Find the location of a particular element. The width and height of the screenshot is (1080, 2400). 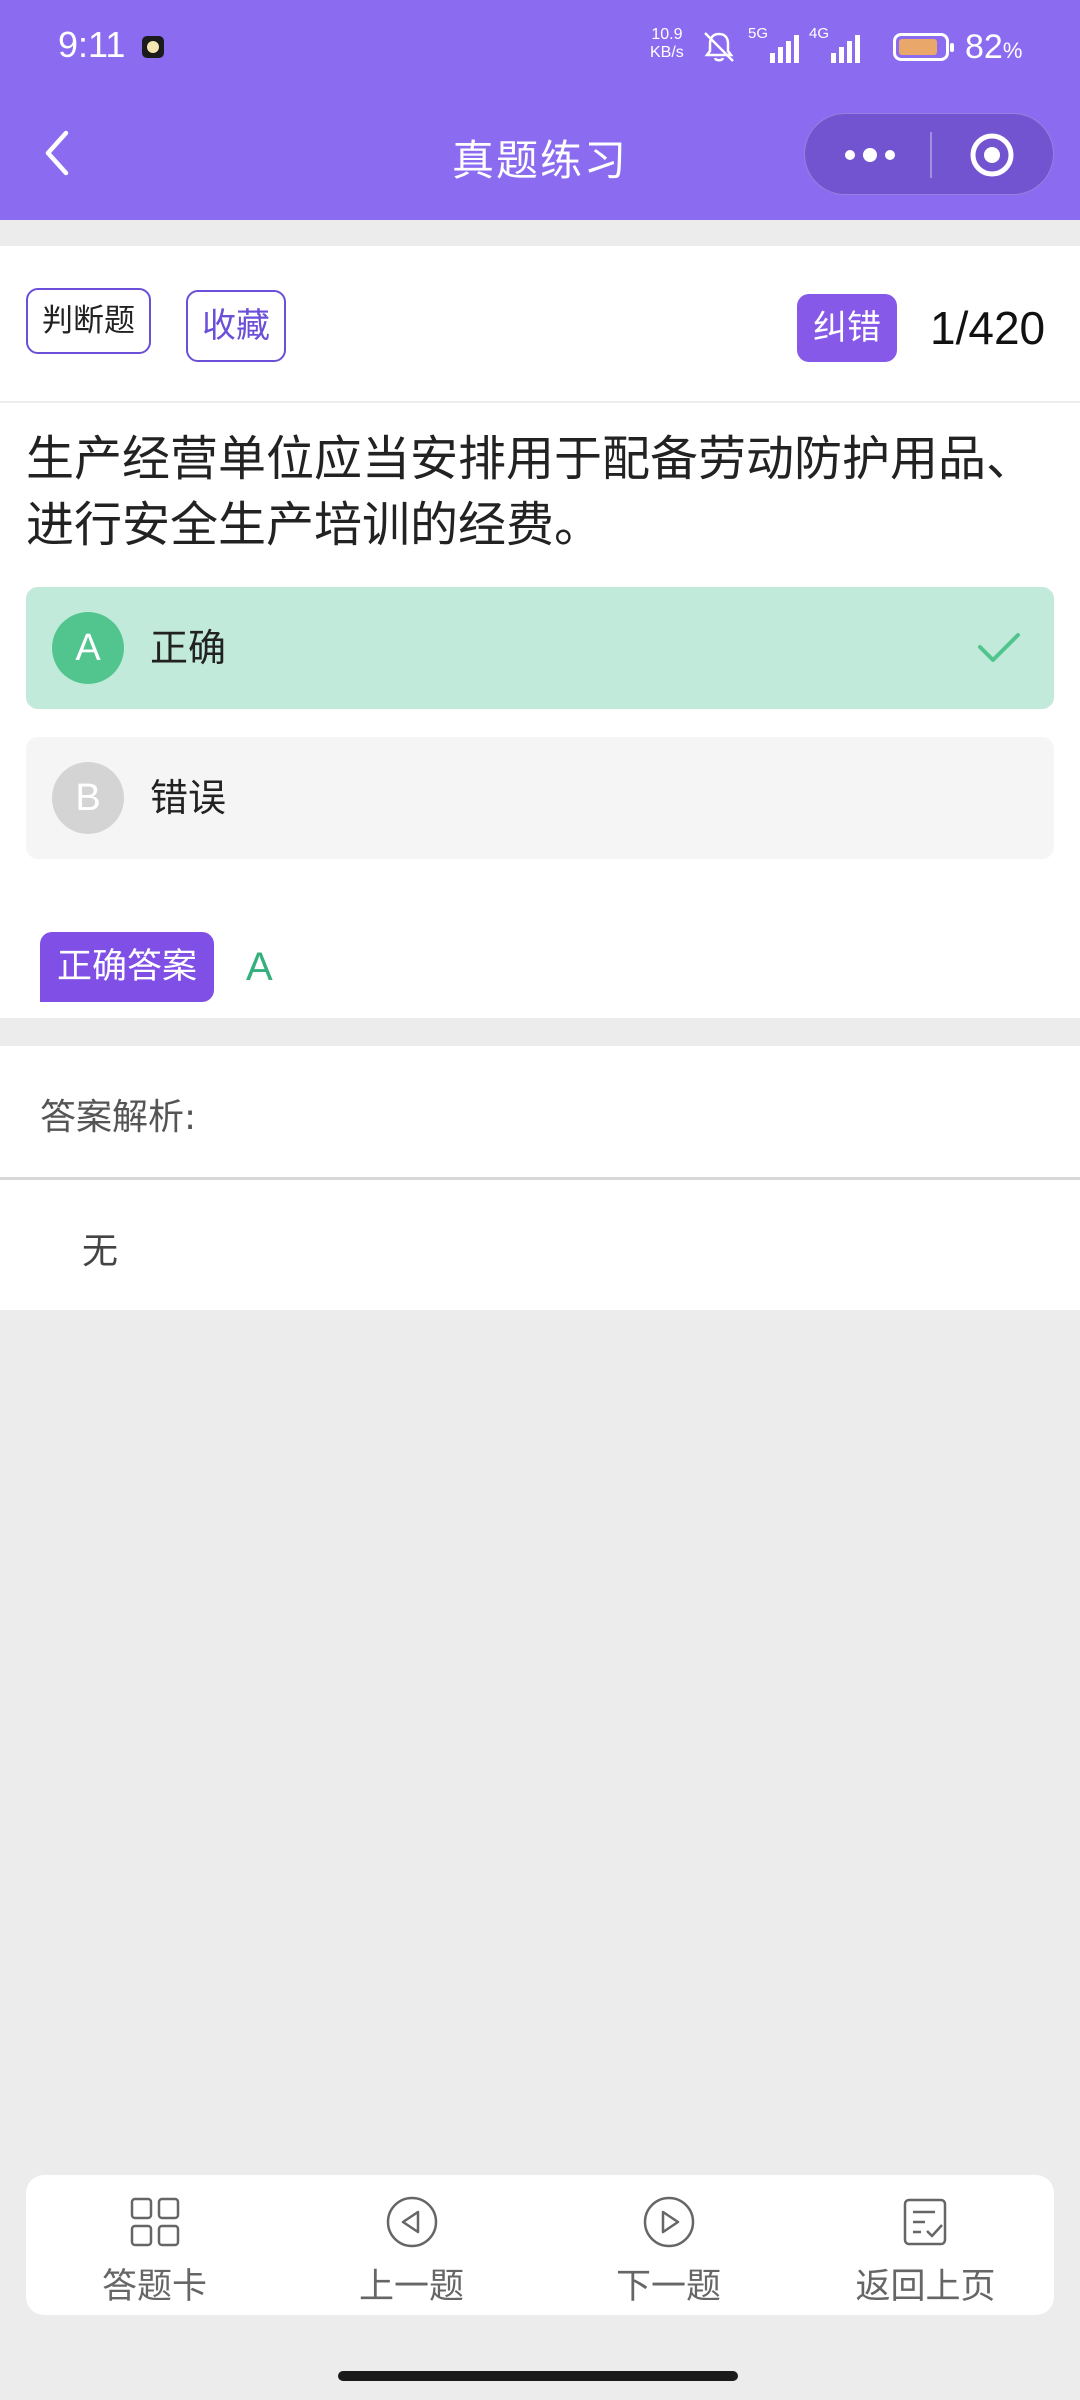

analysis-text: 无 is located at coordinates (100, 1251).